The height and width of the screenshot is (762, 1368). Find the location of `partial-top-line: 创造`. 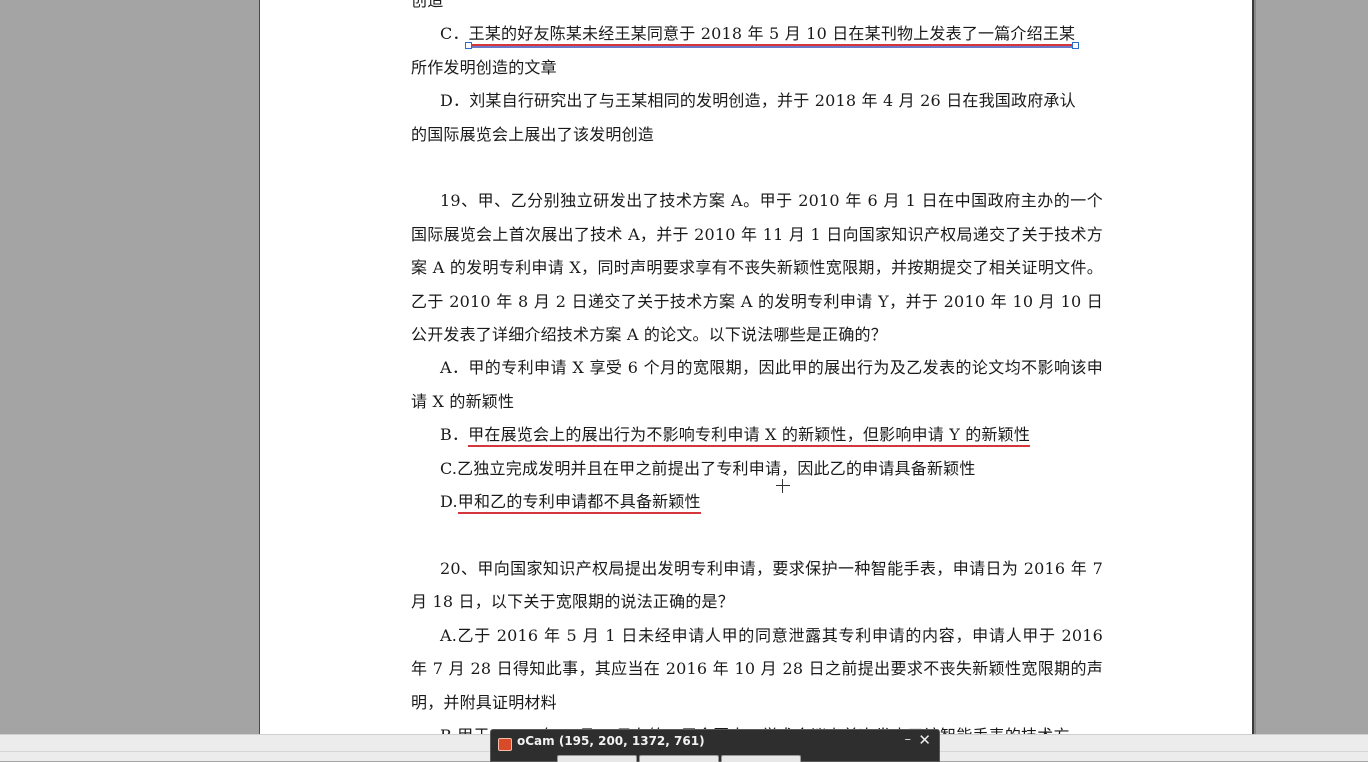

partial-top-line: 创造 is located at coordinates (427, 5).